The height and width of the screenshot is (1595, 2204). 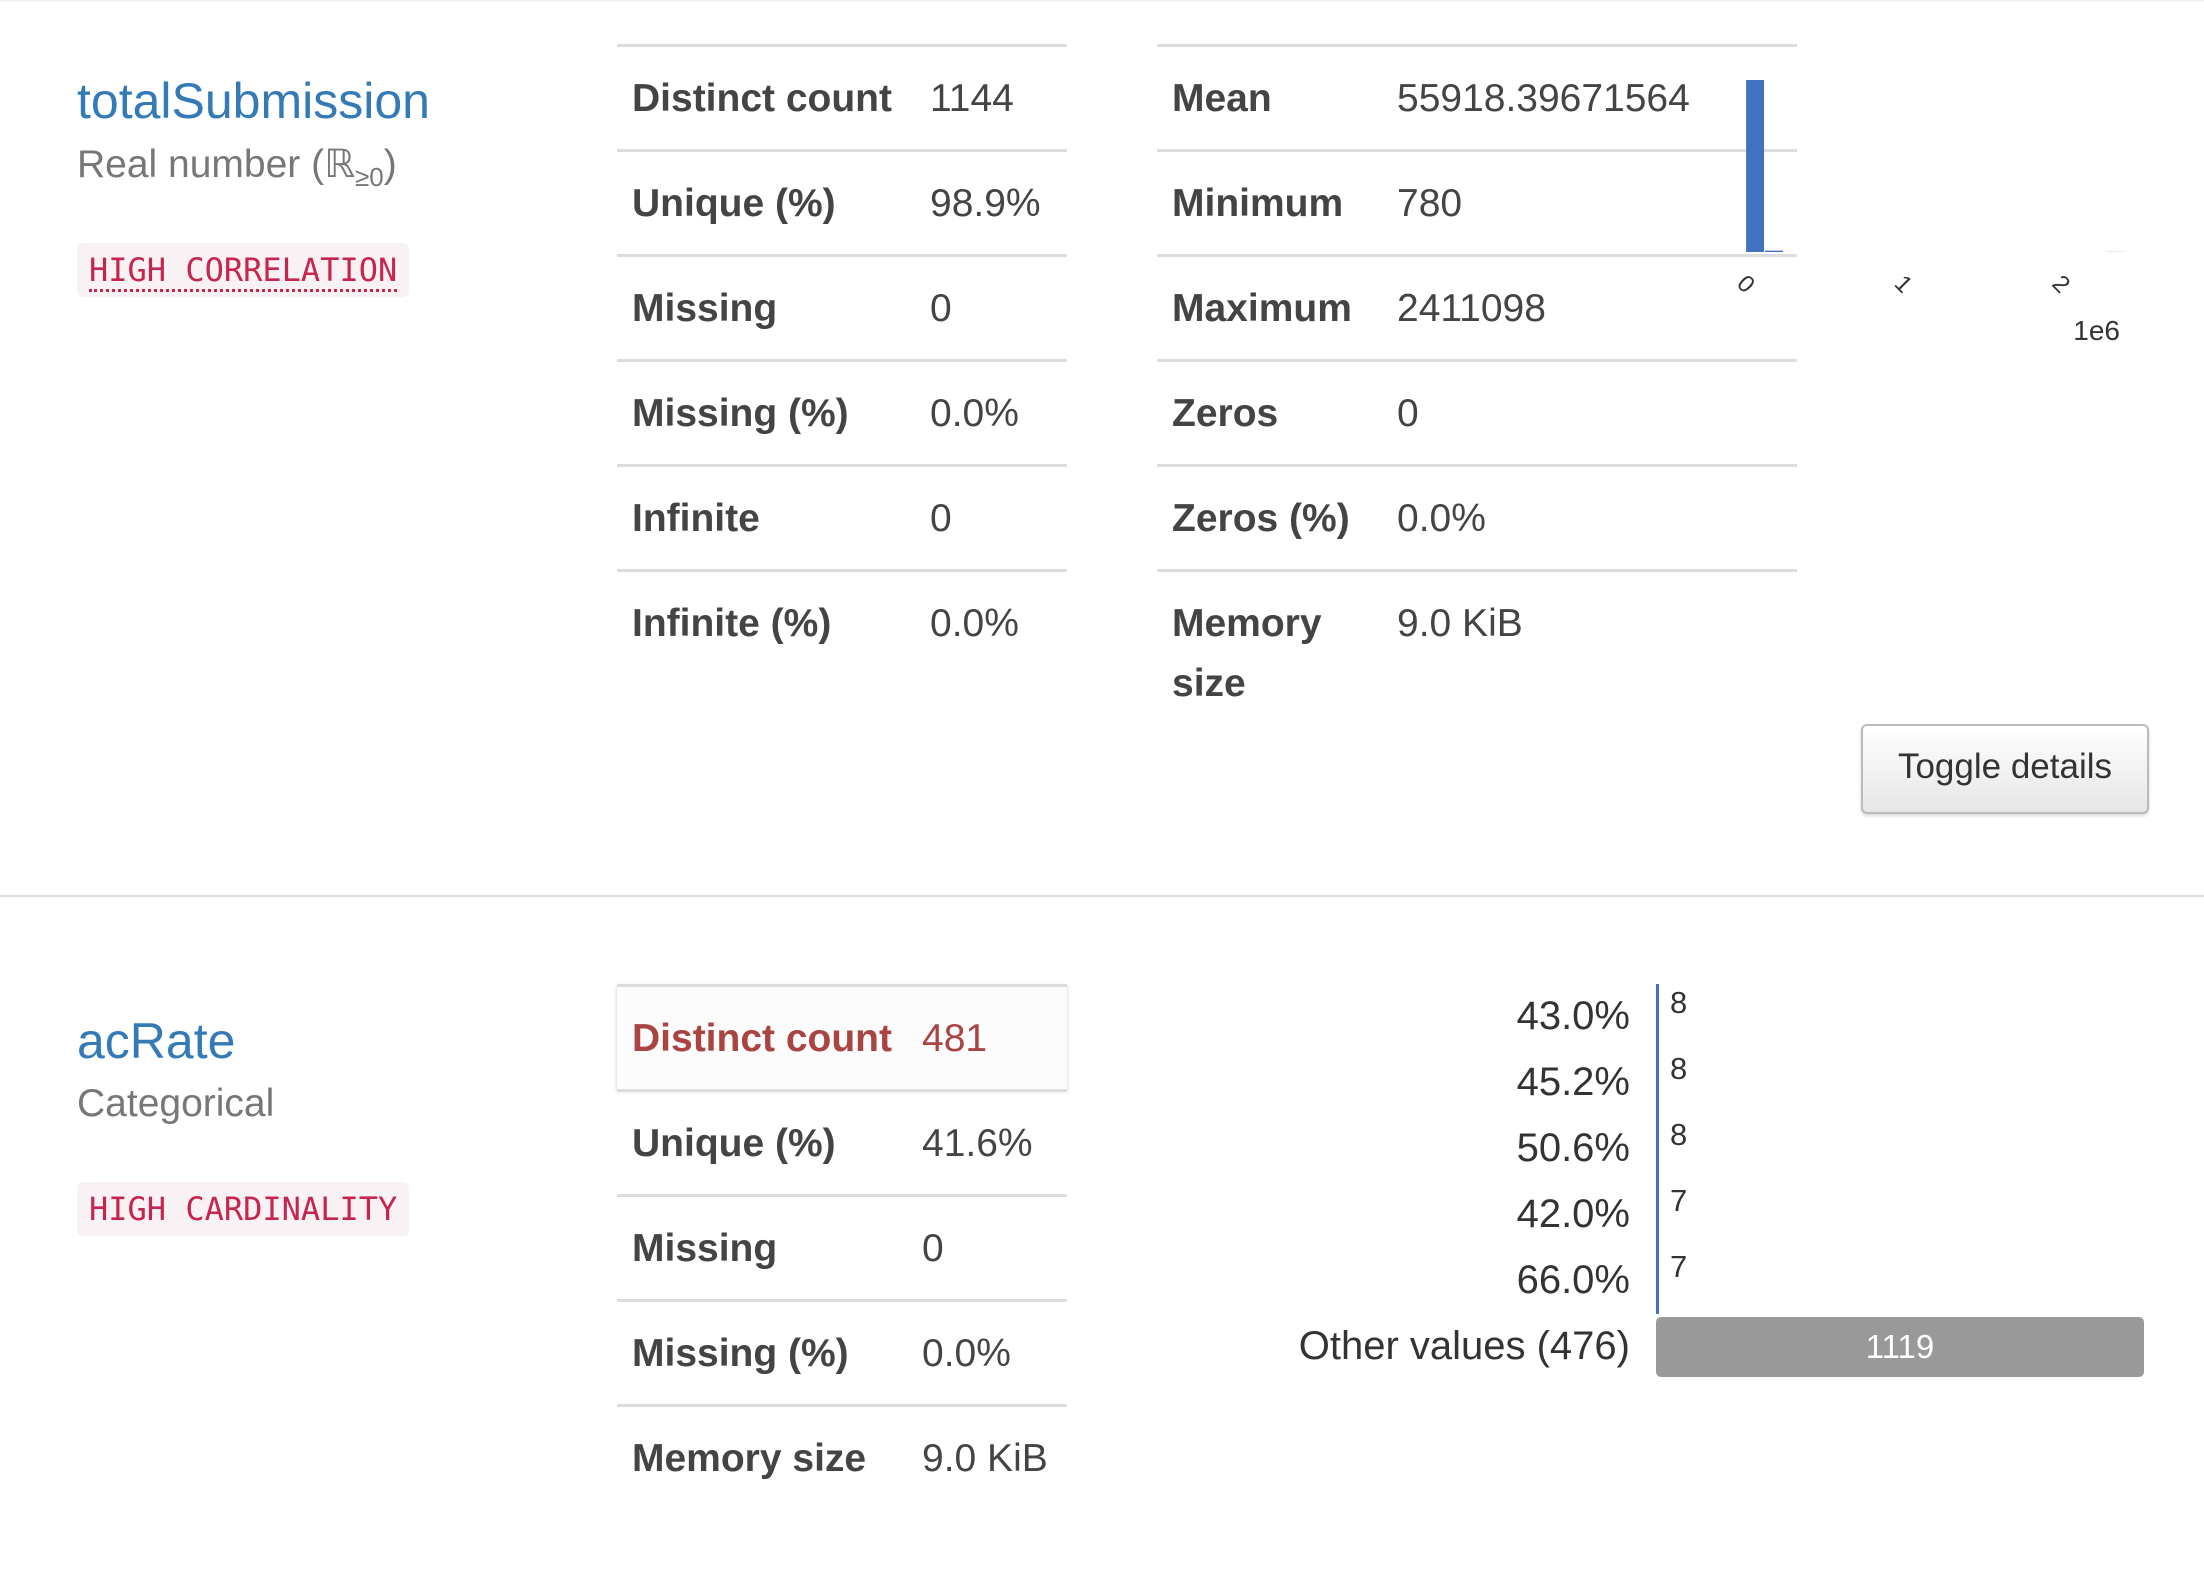 I want to click on stat-label: Minimum, so click(x=1258, y=203).